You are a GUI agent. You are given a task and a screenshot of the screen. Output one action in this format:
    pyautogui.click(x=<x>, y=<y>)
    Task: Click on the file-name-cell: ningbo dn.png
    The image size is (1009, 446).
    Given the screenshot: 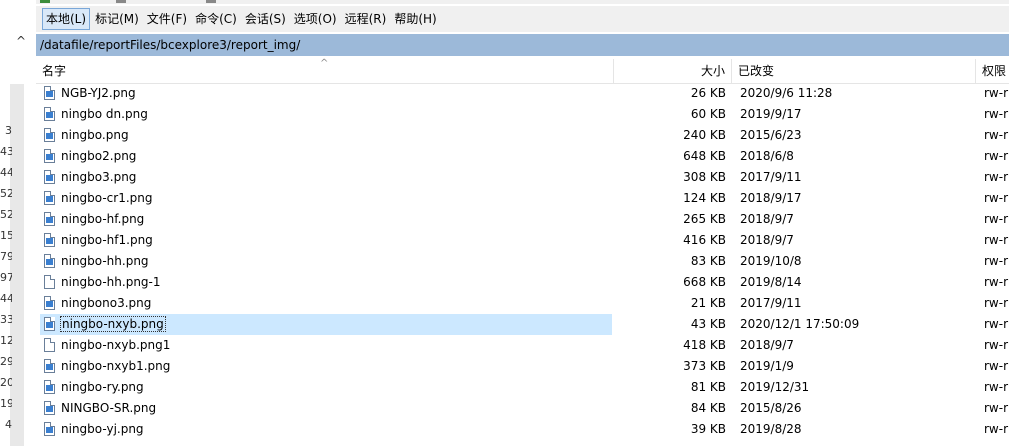 What is the action you would take?
    pyautogui.click(x=326, y=114)
    